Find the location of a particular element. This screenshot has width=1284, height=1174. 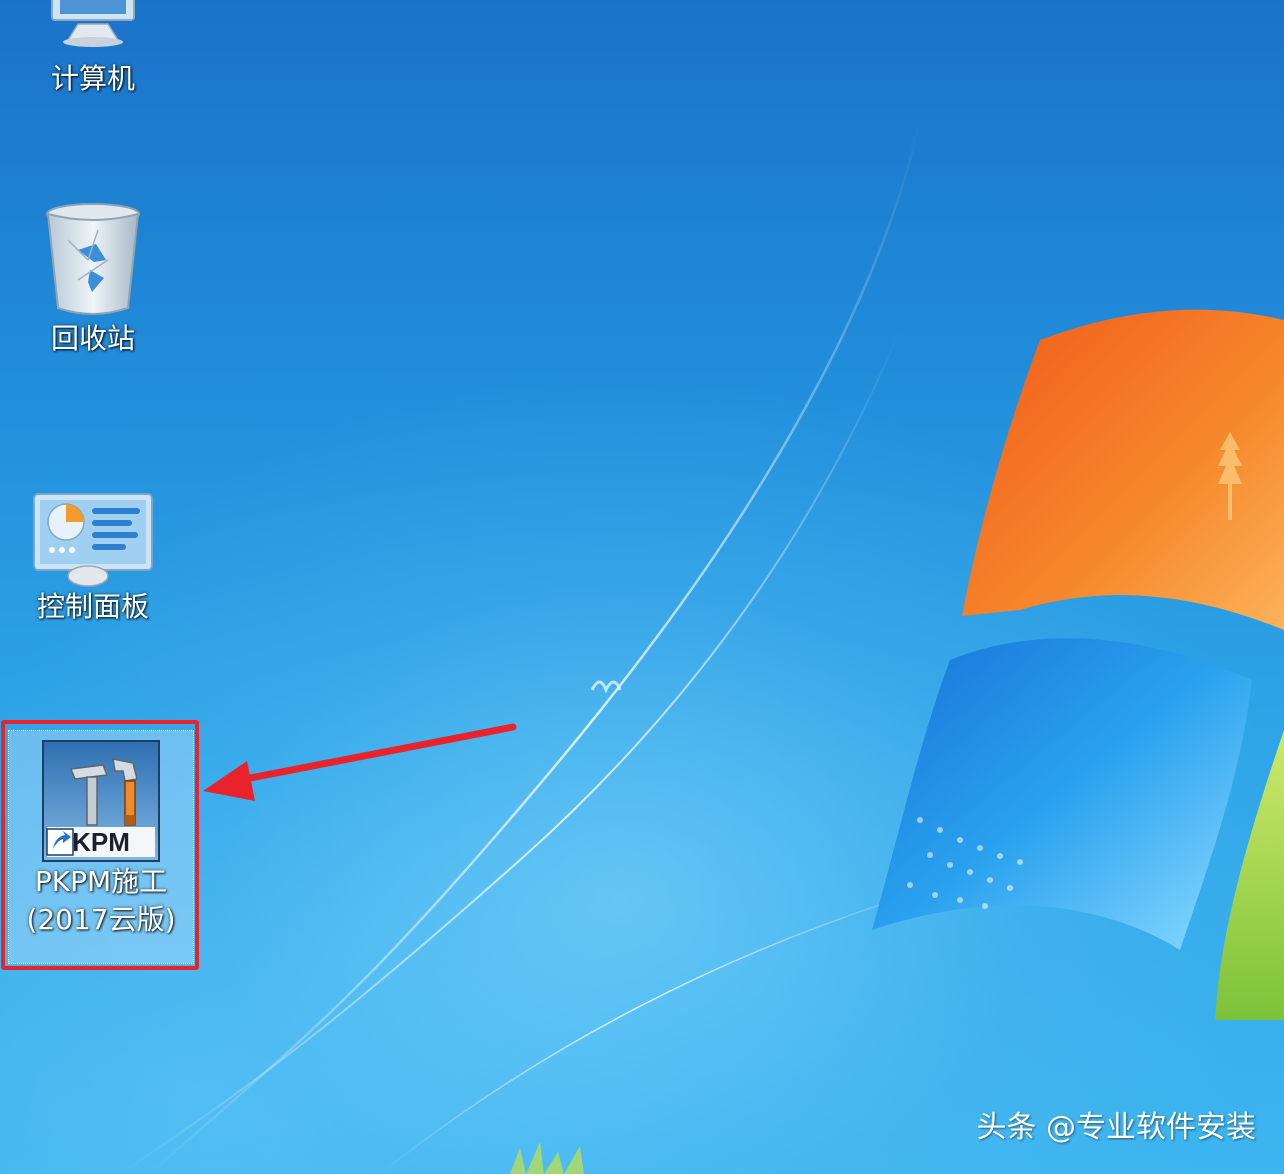

control-panel-icon is located at coordinates (93, 540).